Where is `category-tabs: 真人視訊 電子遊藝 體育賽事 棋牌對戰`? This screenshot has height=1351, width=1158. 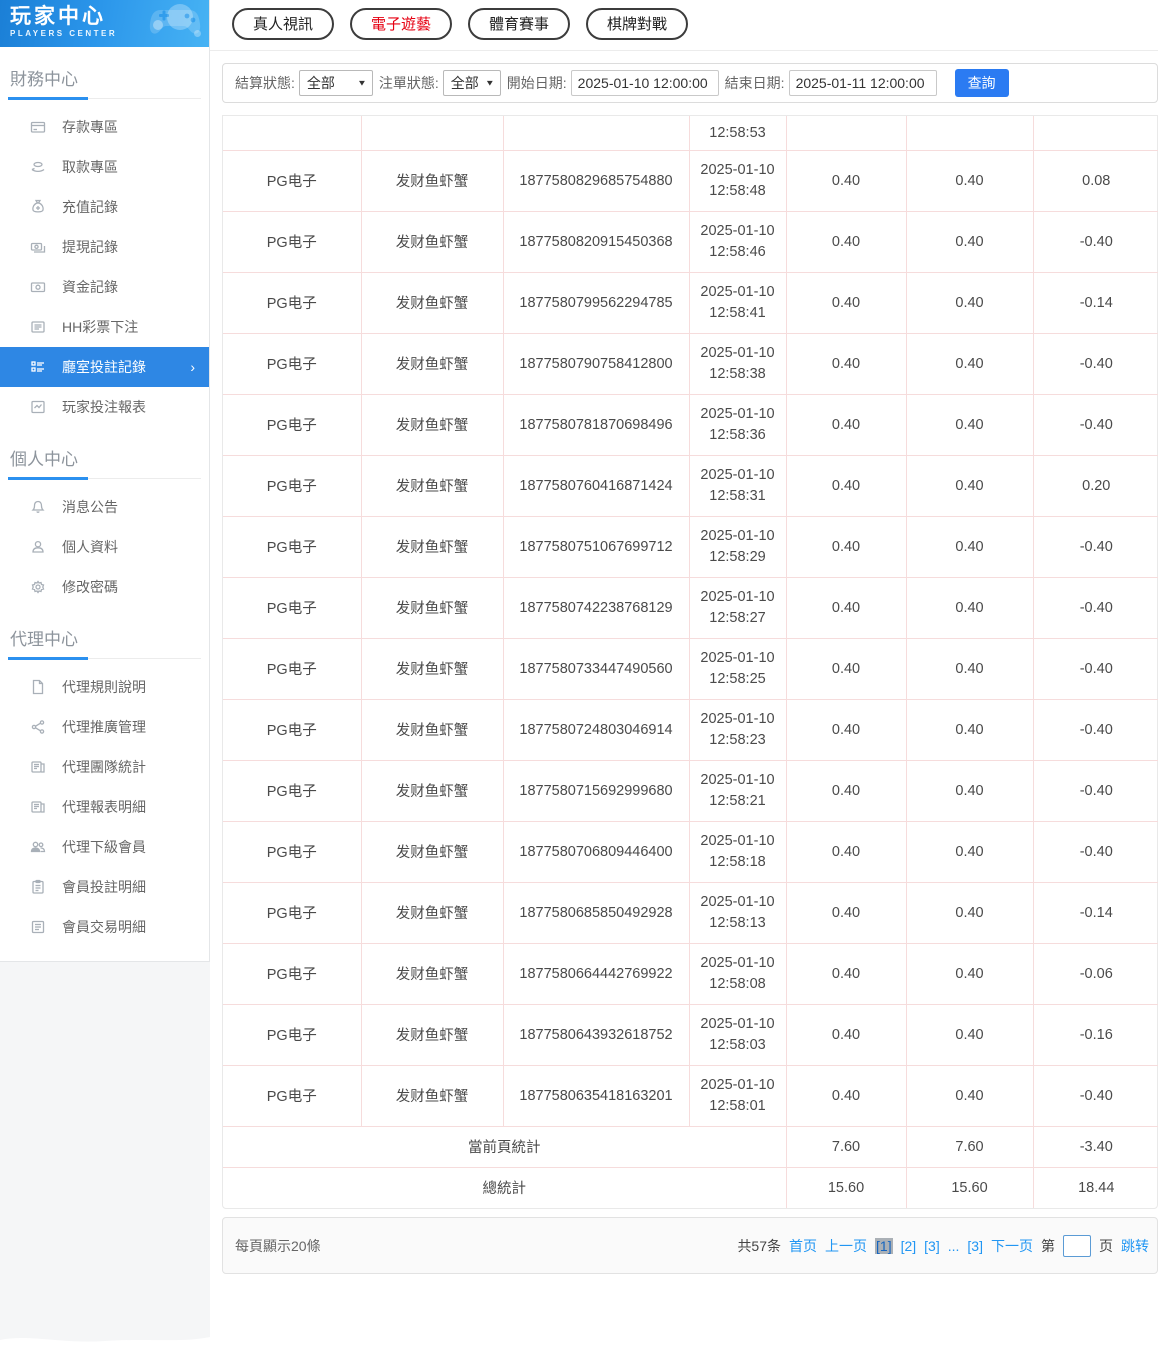
category-tabs: 真人視訊 電子遊藝 體育賽事 棋牌對戰 is located at coordinates (684, 25).